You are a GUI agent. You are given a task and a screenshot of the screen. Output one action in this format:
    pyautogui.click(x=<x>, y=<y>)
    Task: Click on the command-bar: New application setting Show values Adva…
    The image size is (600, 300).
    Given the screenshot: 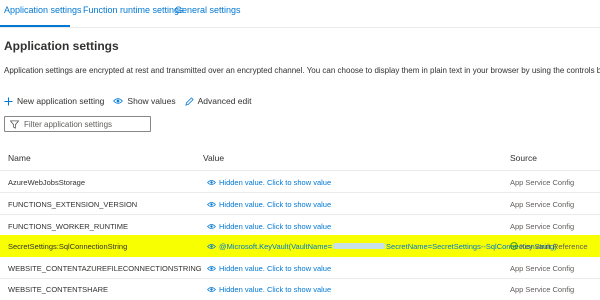 What is the action you would take?
    pyautogui.click(x=132, y=101)
    